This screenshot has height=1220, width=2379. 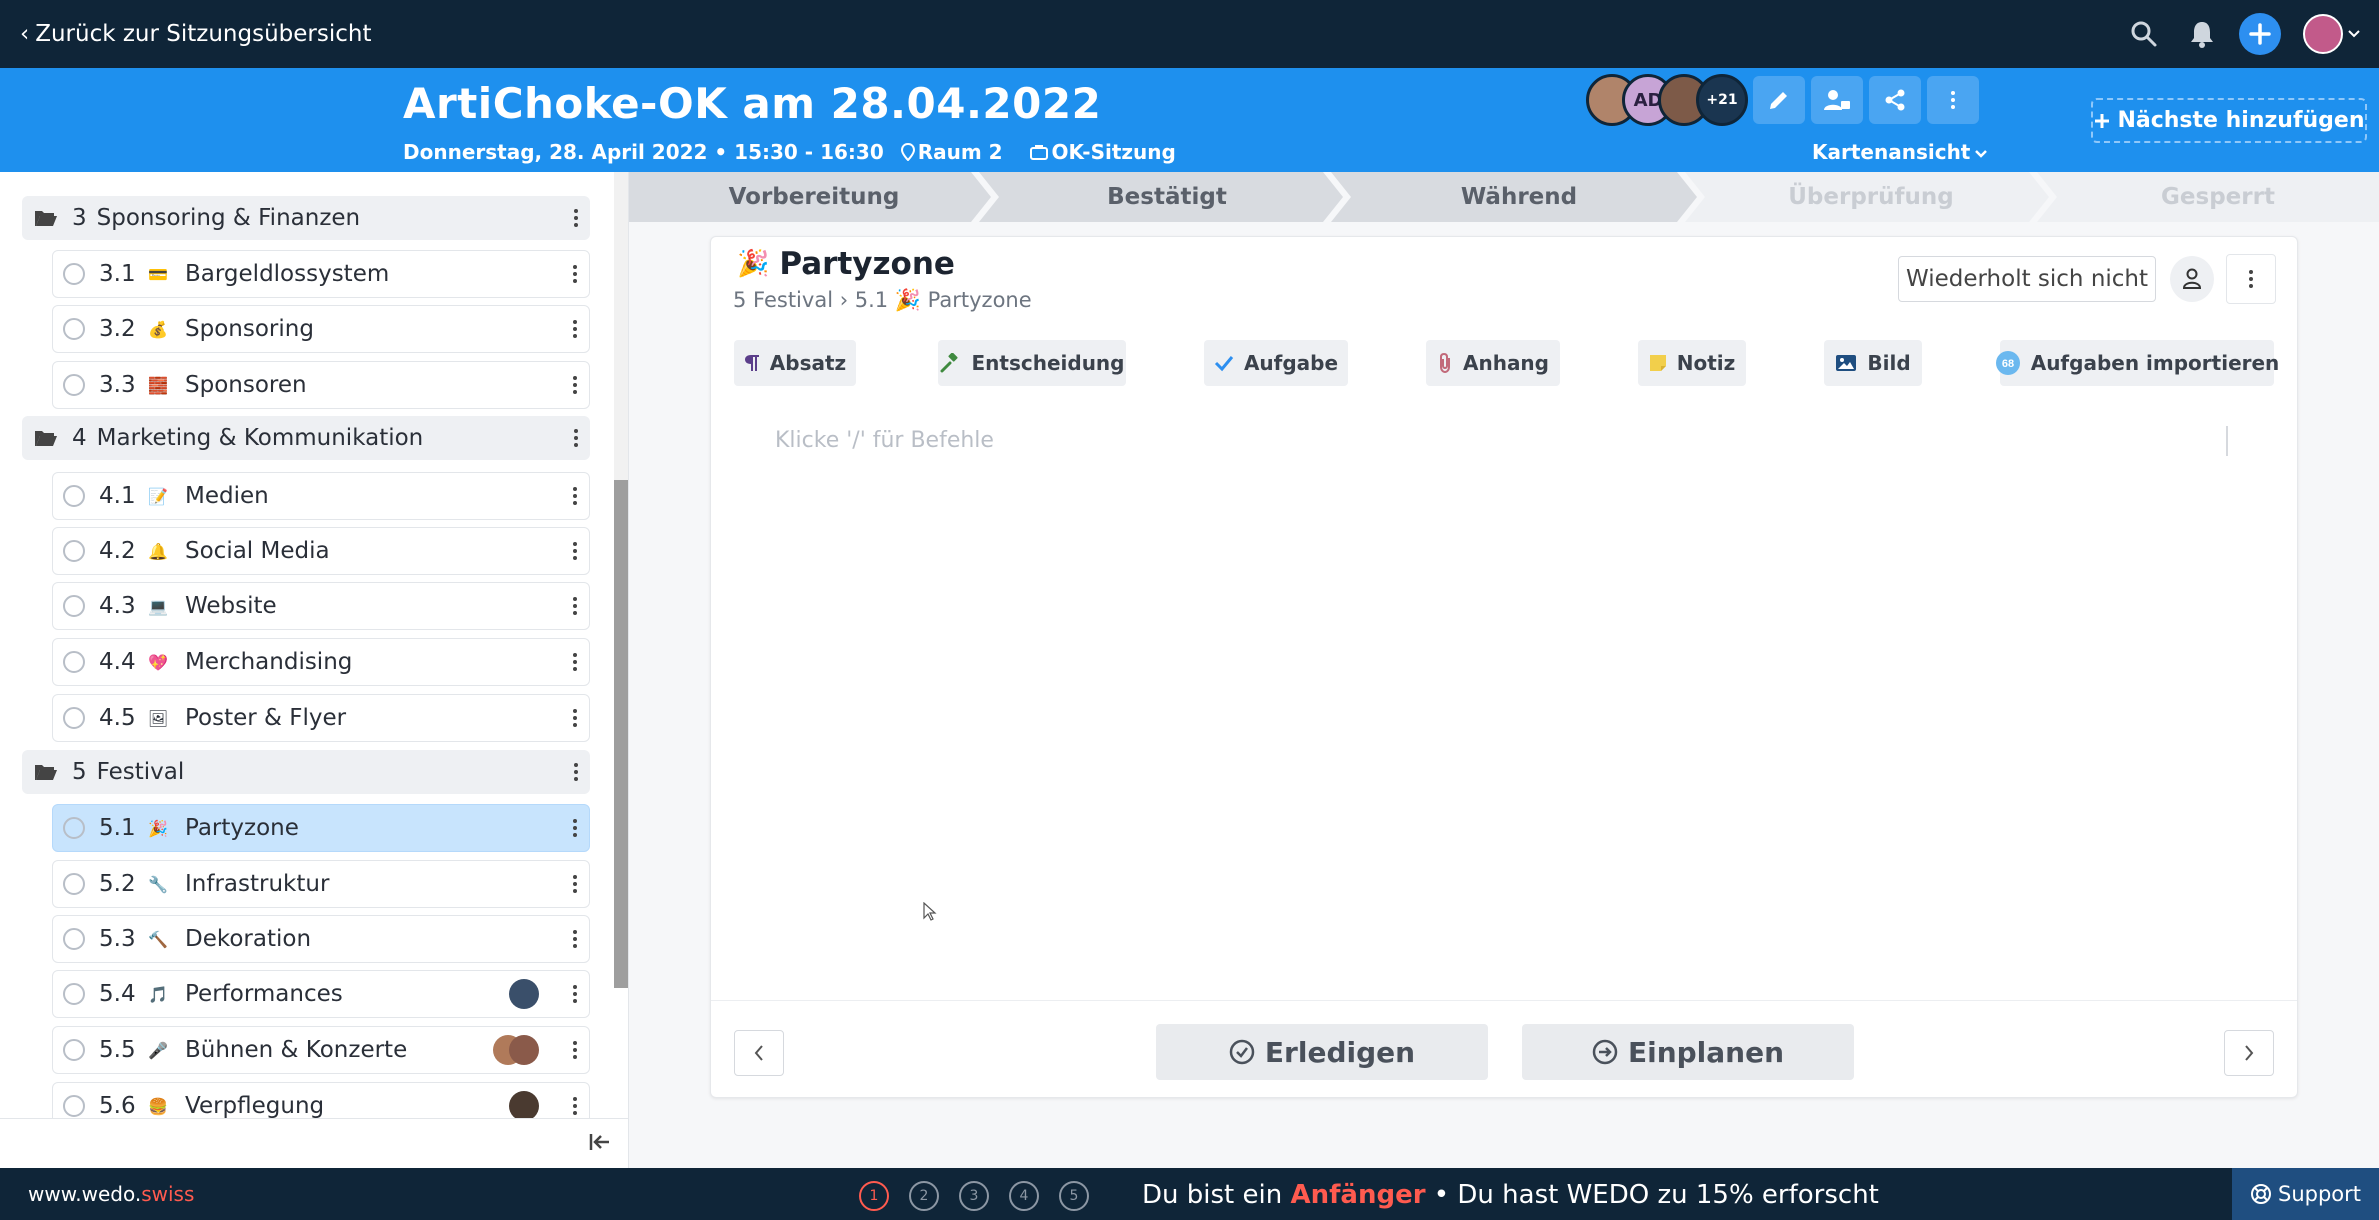 I want to click on agenda-item-selected: 5.1 🎉 Partyzone, so click(x=321, y=828).